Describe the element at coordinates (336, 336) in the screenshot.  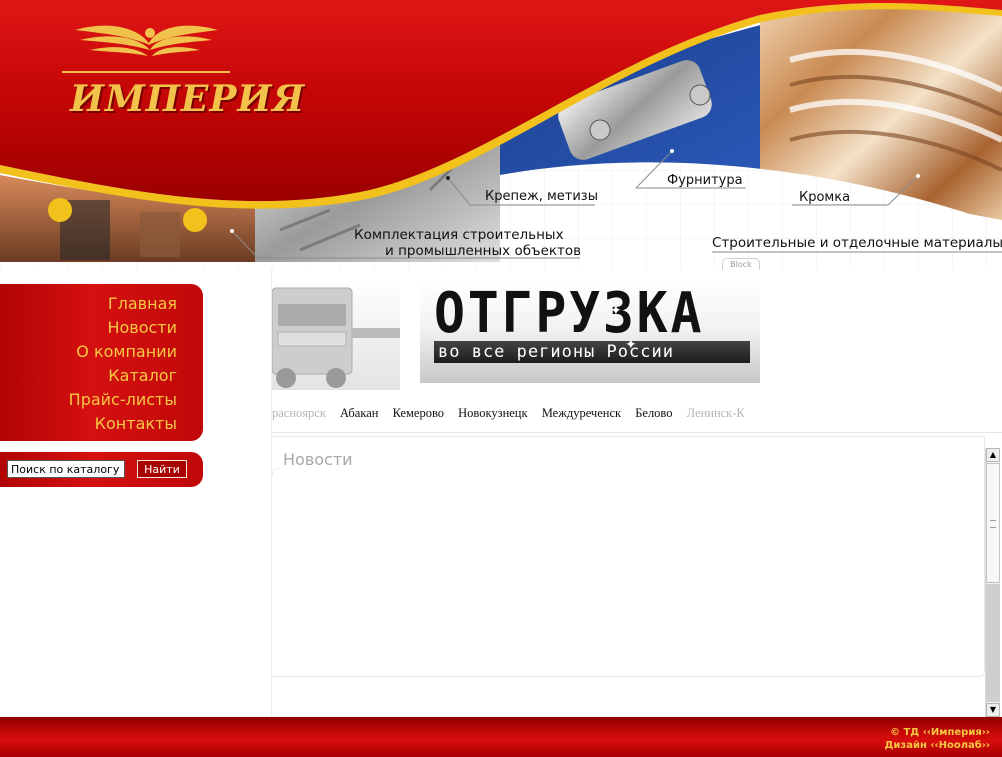
I see `truck-image` at that location.